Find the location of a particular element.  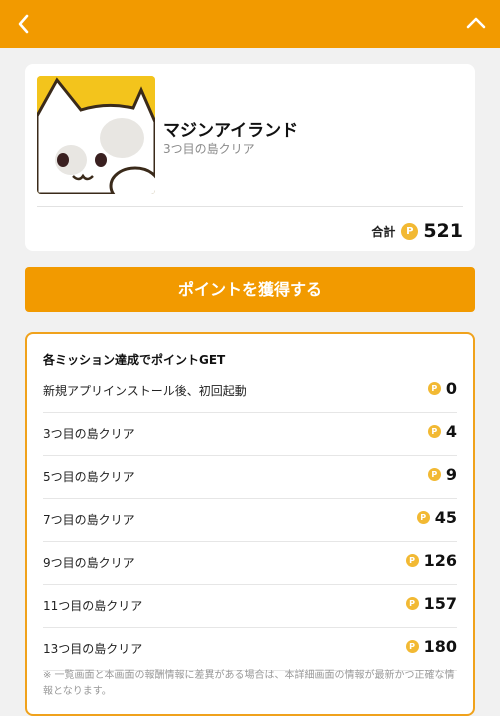

mission-points: P 126 is located at coordinates (431, 560).